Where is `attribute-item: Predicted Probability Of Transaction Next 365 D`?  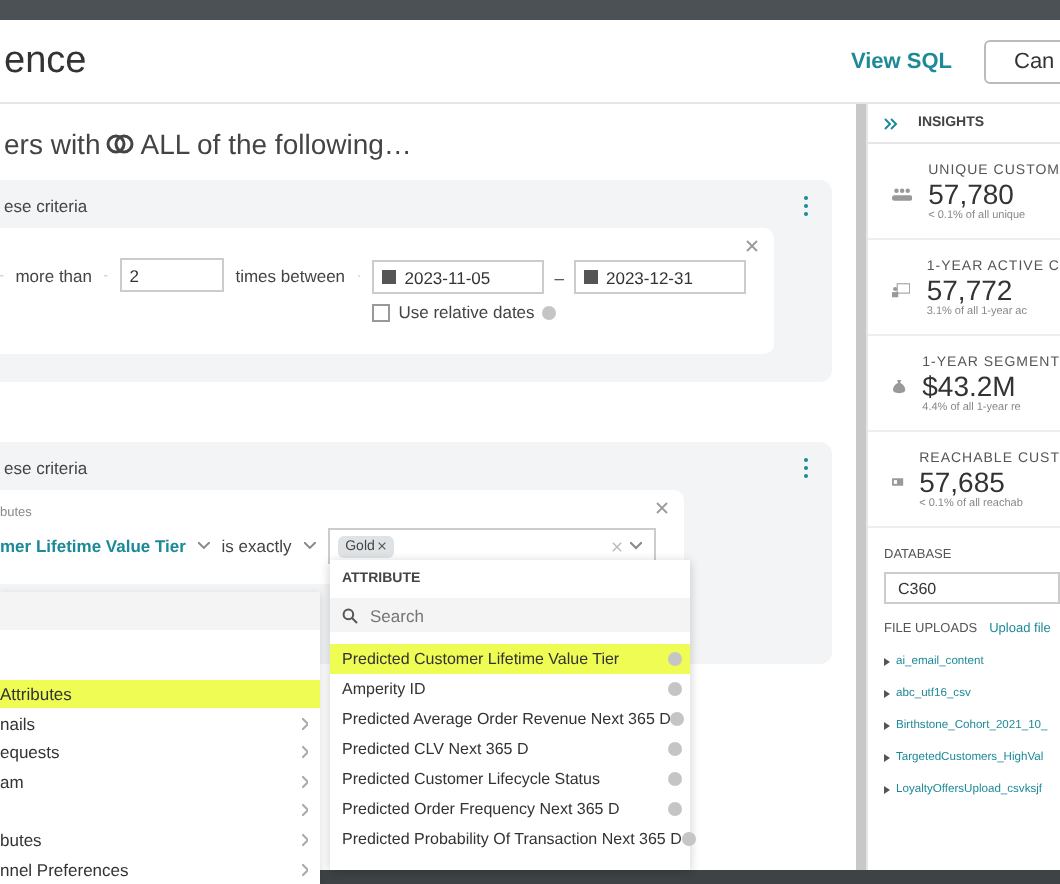 attribute-item: Predicted Probability Of Transaction Next 365 D is located at coordinates (510, 839).